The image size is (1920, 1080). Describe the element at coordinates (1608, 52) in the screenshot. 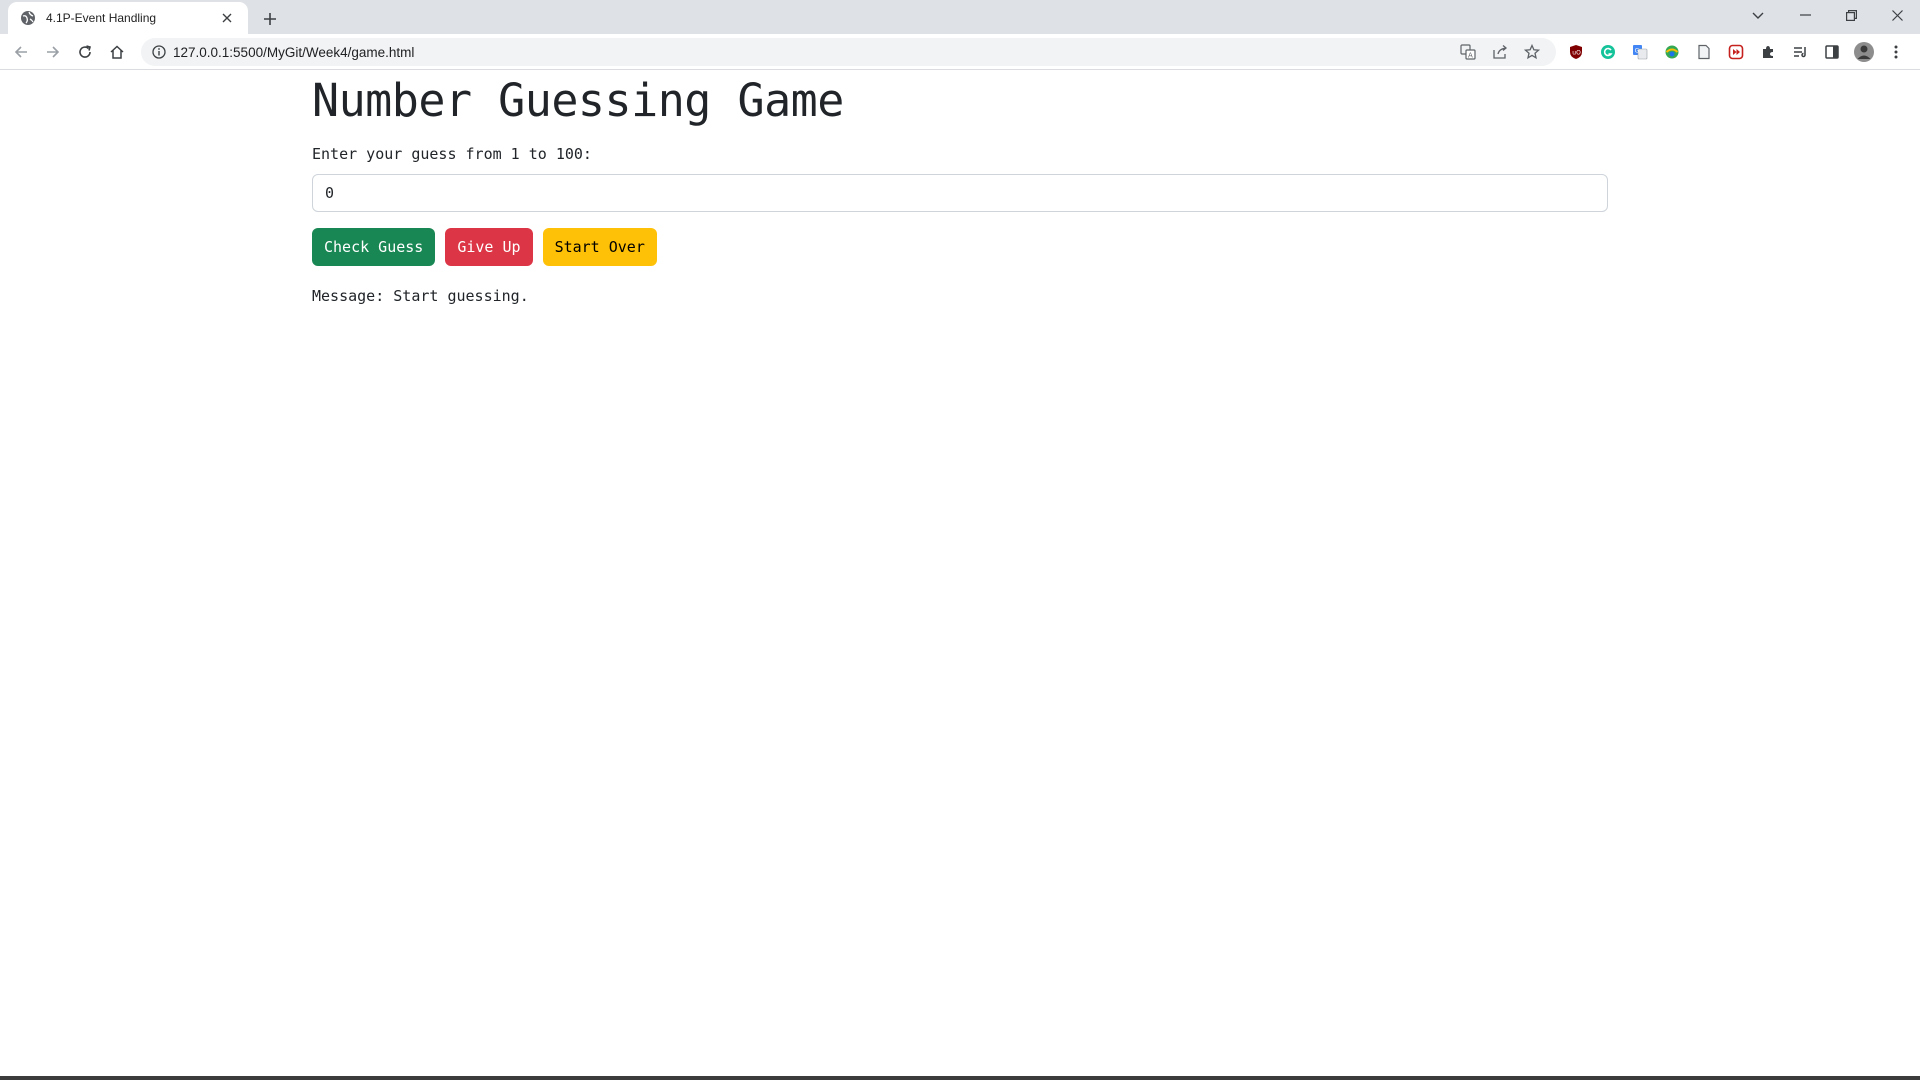

I see `grammarly-icon` at that location.